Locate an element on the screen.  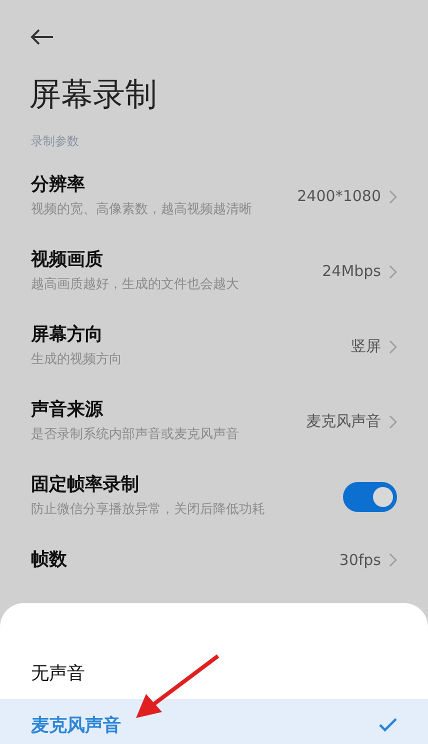
setting-value: 麦克风声音 is located at coordinates (343, 421).